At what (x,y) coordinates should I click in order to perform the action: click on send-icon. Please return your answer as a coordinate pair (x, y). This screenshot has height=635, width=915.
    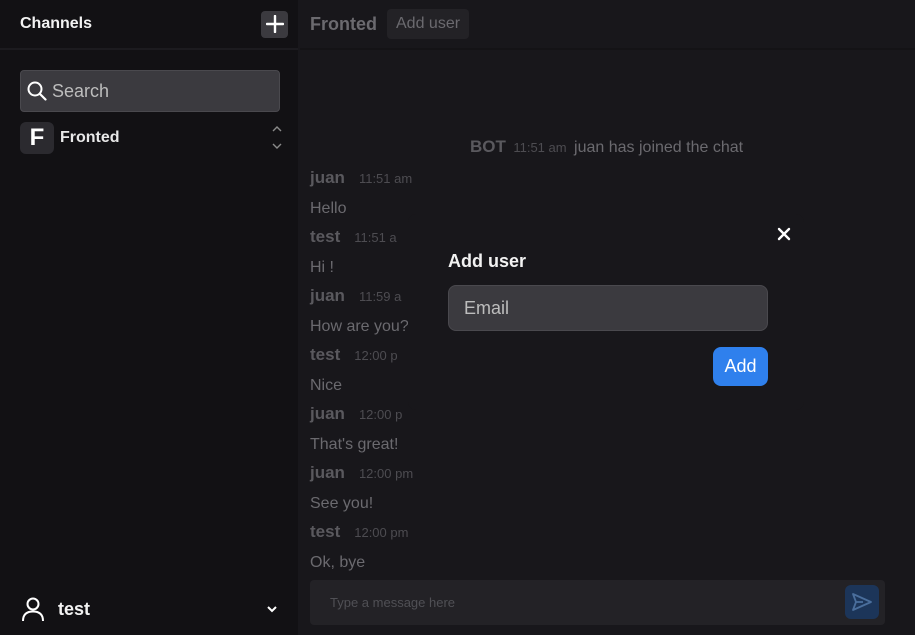
    Looking at the image, I should click on (862, 602).